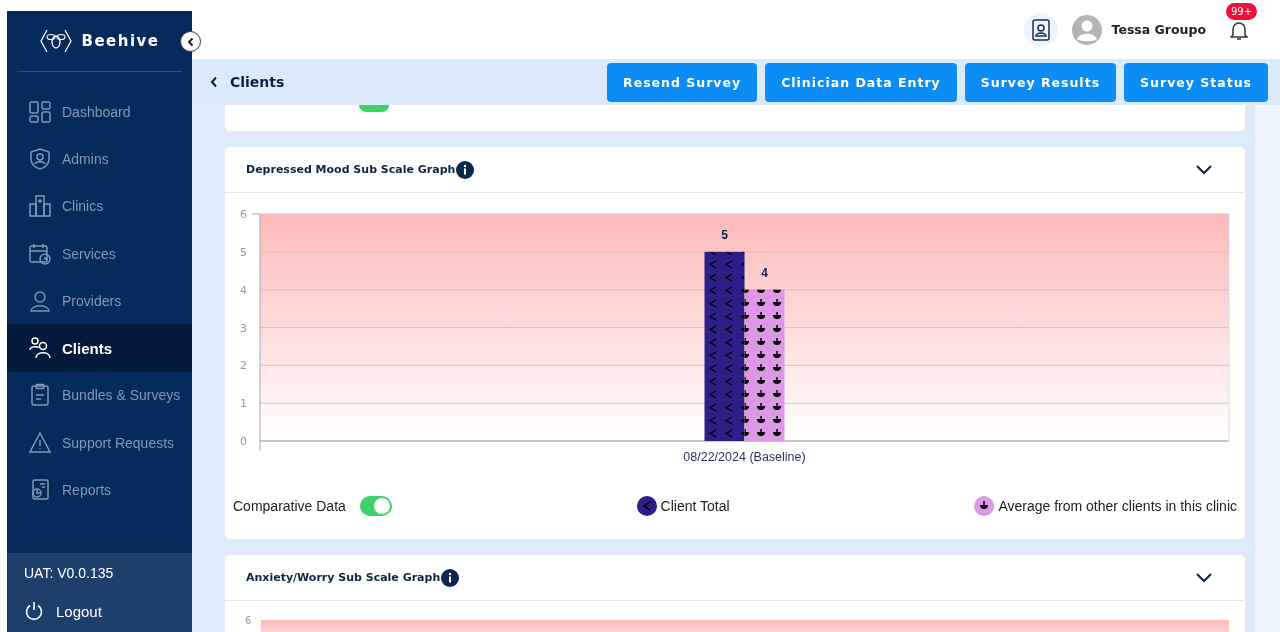 The image size is (1280, 632). What do you see at coordinates (764, 272) in the screenshot?
I see `data-label: 4` at bounding box center [764, 272].